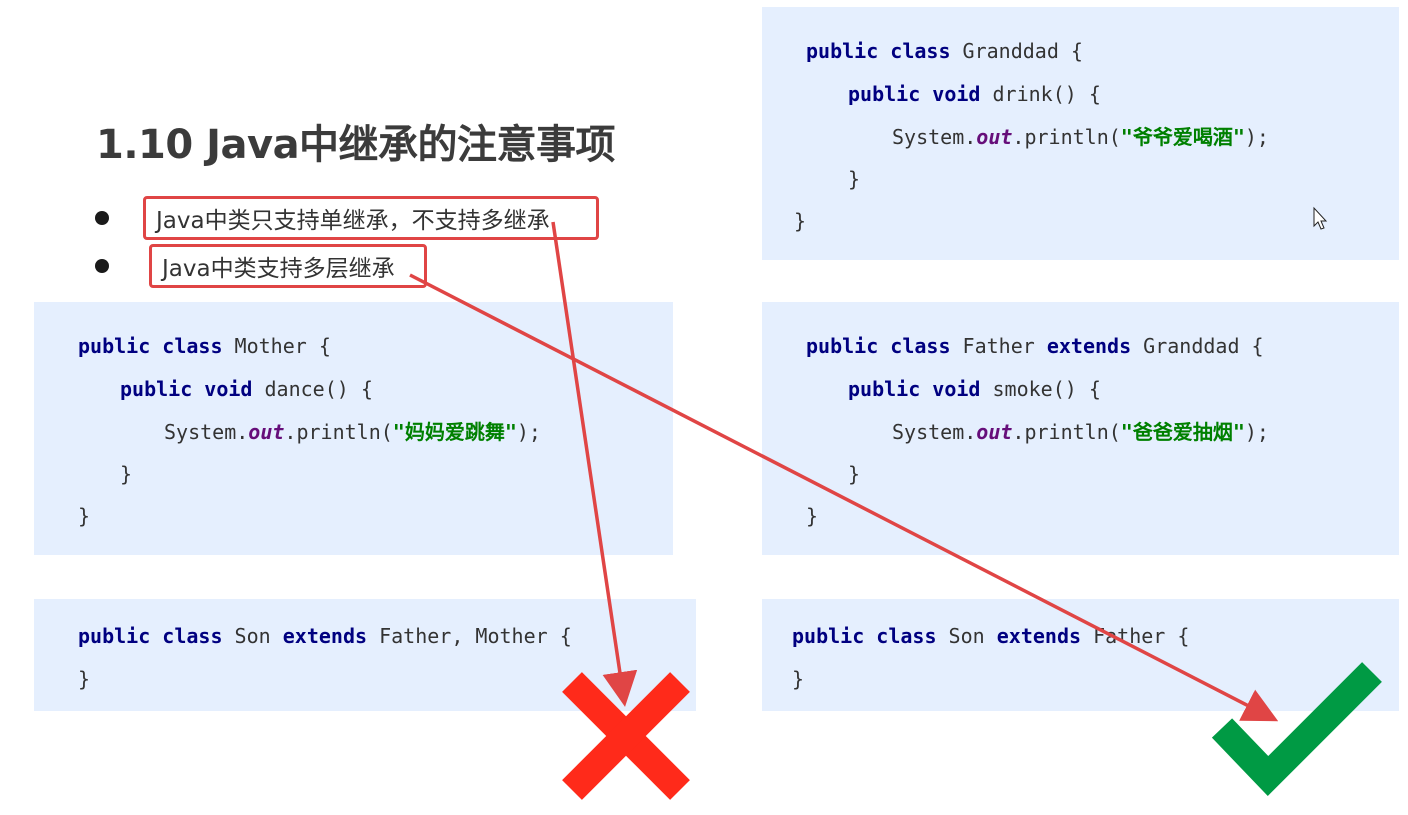  Describe the element at coordinates (626, 736) in the screenshot. I see `cross-mark-icon` at that location.